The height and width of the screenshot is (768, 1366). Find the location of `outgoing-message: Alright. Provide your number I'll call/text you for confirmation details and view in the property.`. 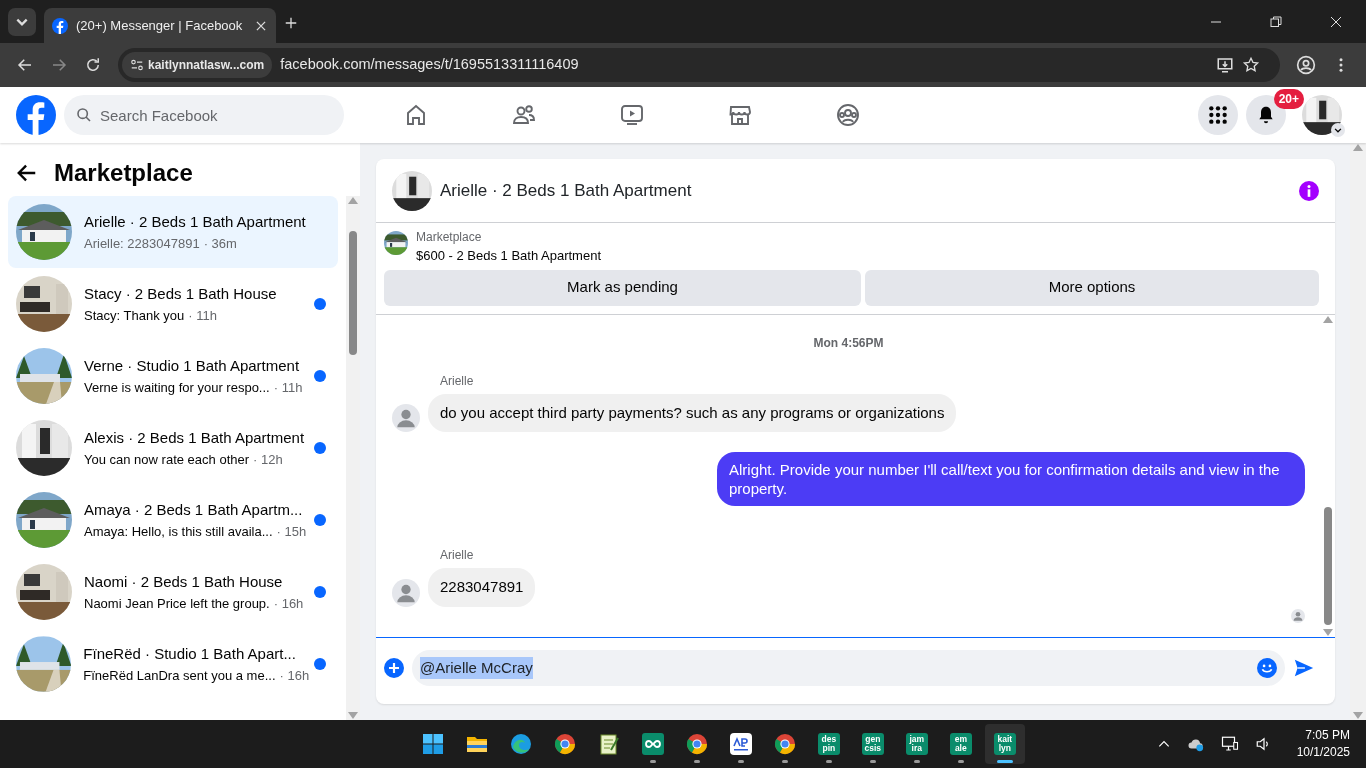

outgoing-message: Alright. Provide your number I'll call/text you for confirmation details and view in the property. is located at coordinates (1011, 479).